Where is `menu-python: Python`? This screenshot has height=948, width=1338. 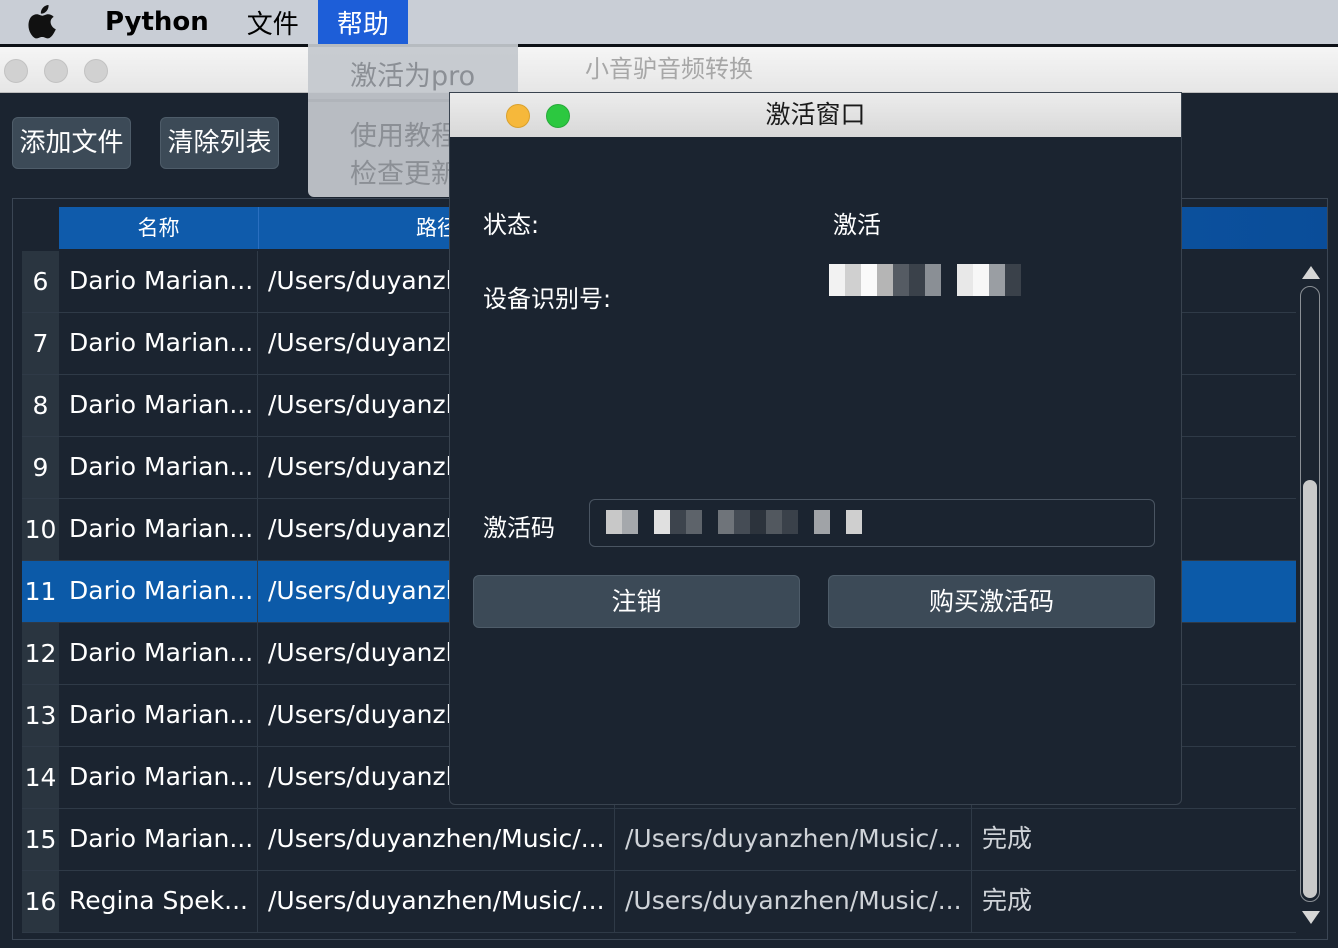 menu-python: Python is located at coordinates (157, 22).